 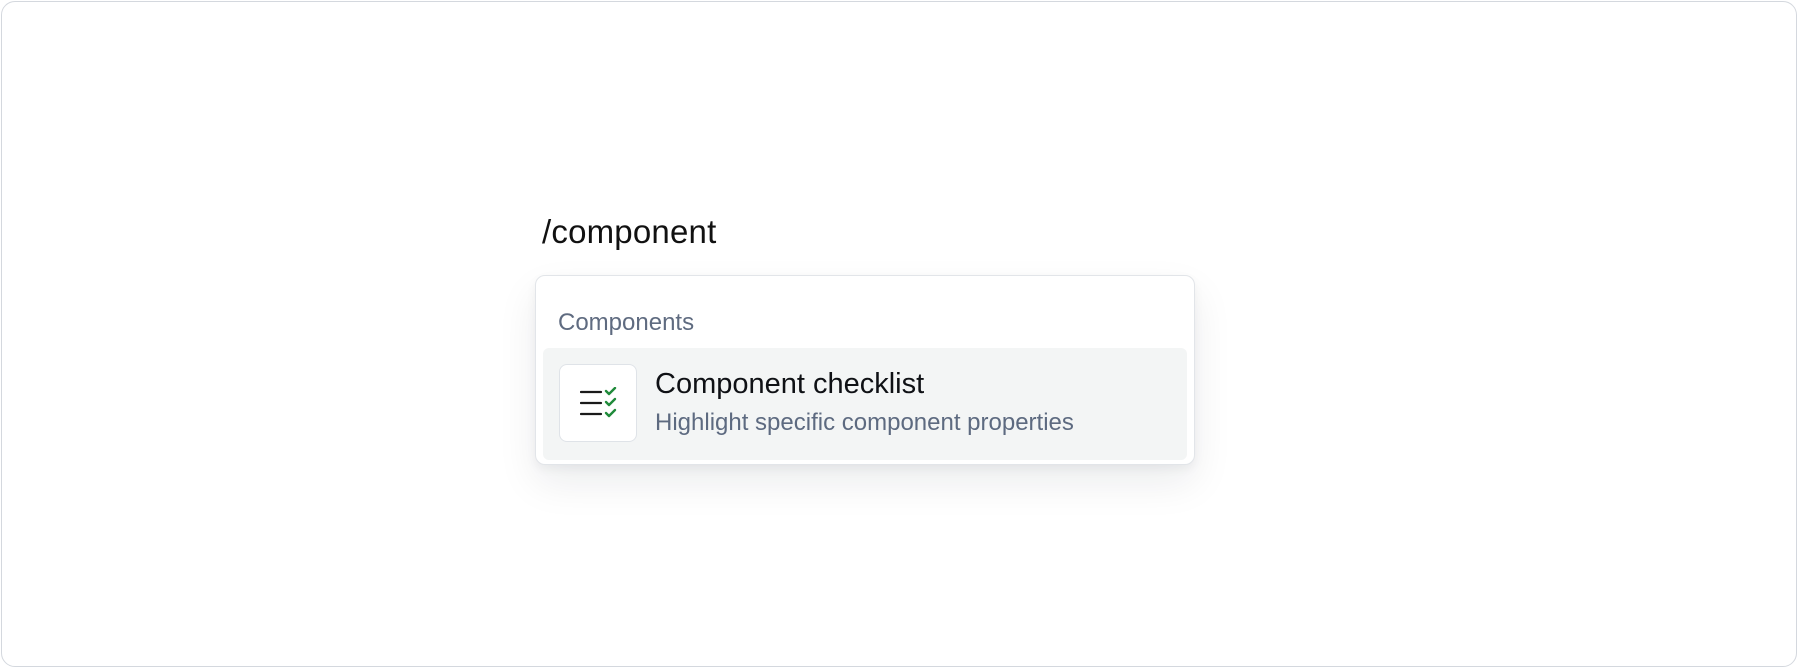 I want to click on checklist-icon-box, so click(x=598, y=403).